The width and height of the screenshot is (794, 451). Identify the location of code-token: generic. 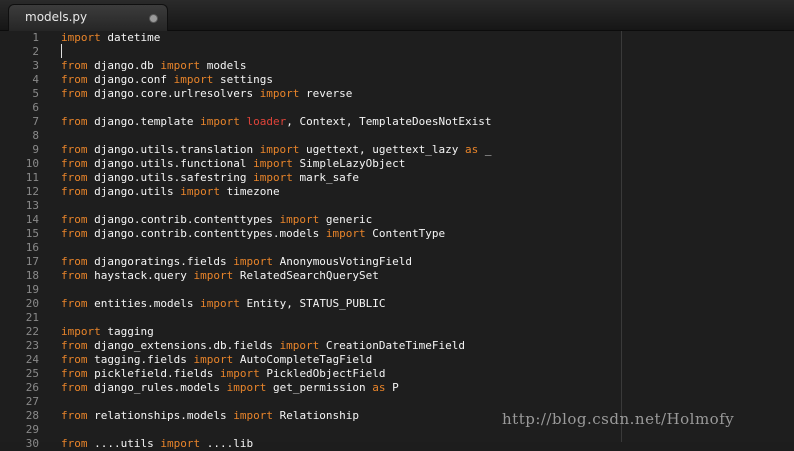
(346, 219).